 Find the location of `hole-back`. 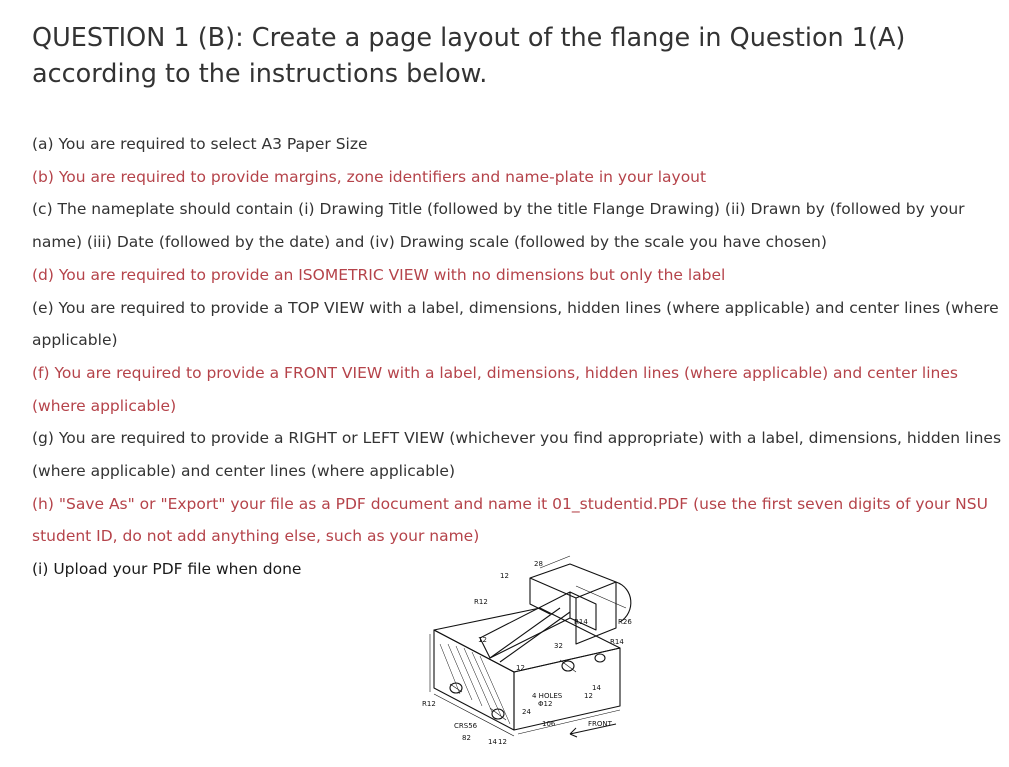

hole-back is located at coordinates (600, 658).